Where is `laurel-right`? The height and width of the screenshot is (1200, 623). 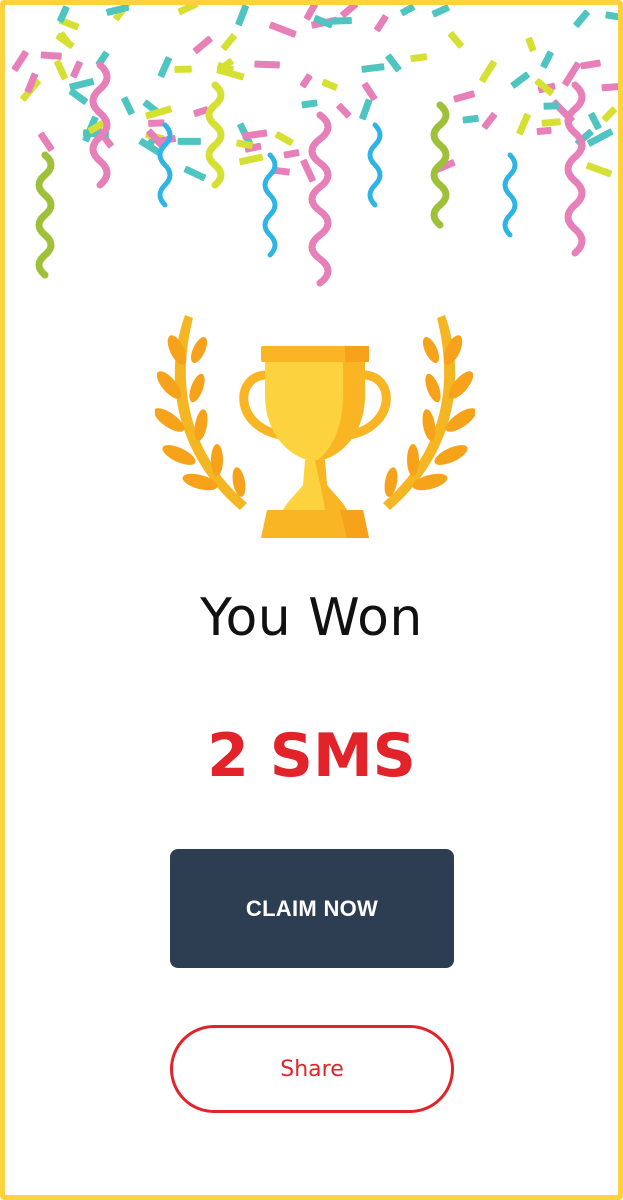
laurel-right is located at coordinates (429, 412).